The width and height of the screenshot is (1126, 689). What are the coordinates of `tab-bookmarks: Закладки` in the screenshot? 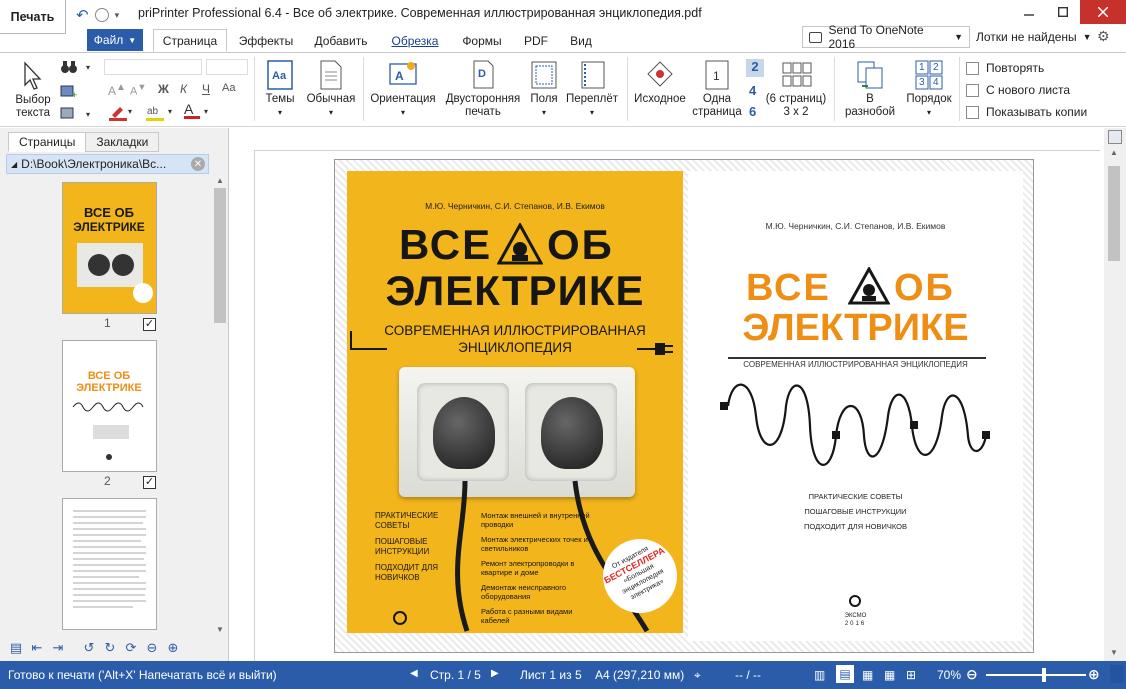 It's located at (122, 142).